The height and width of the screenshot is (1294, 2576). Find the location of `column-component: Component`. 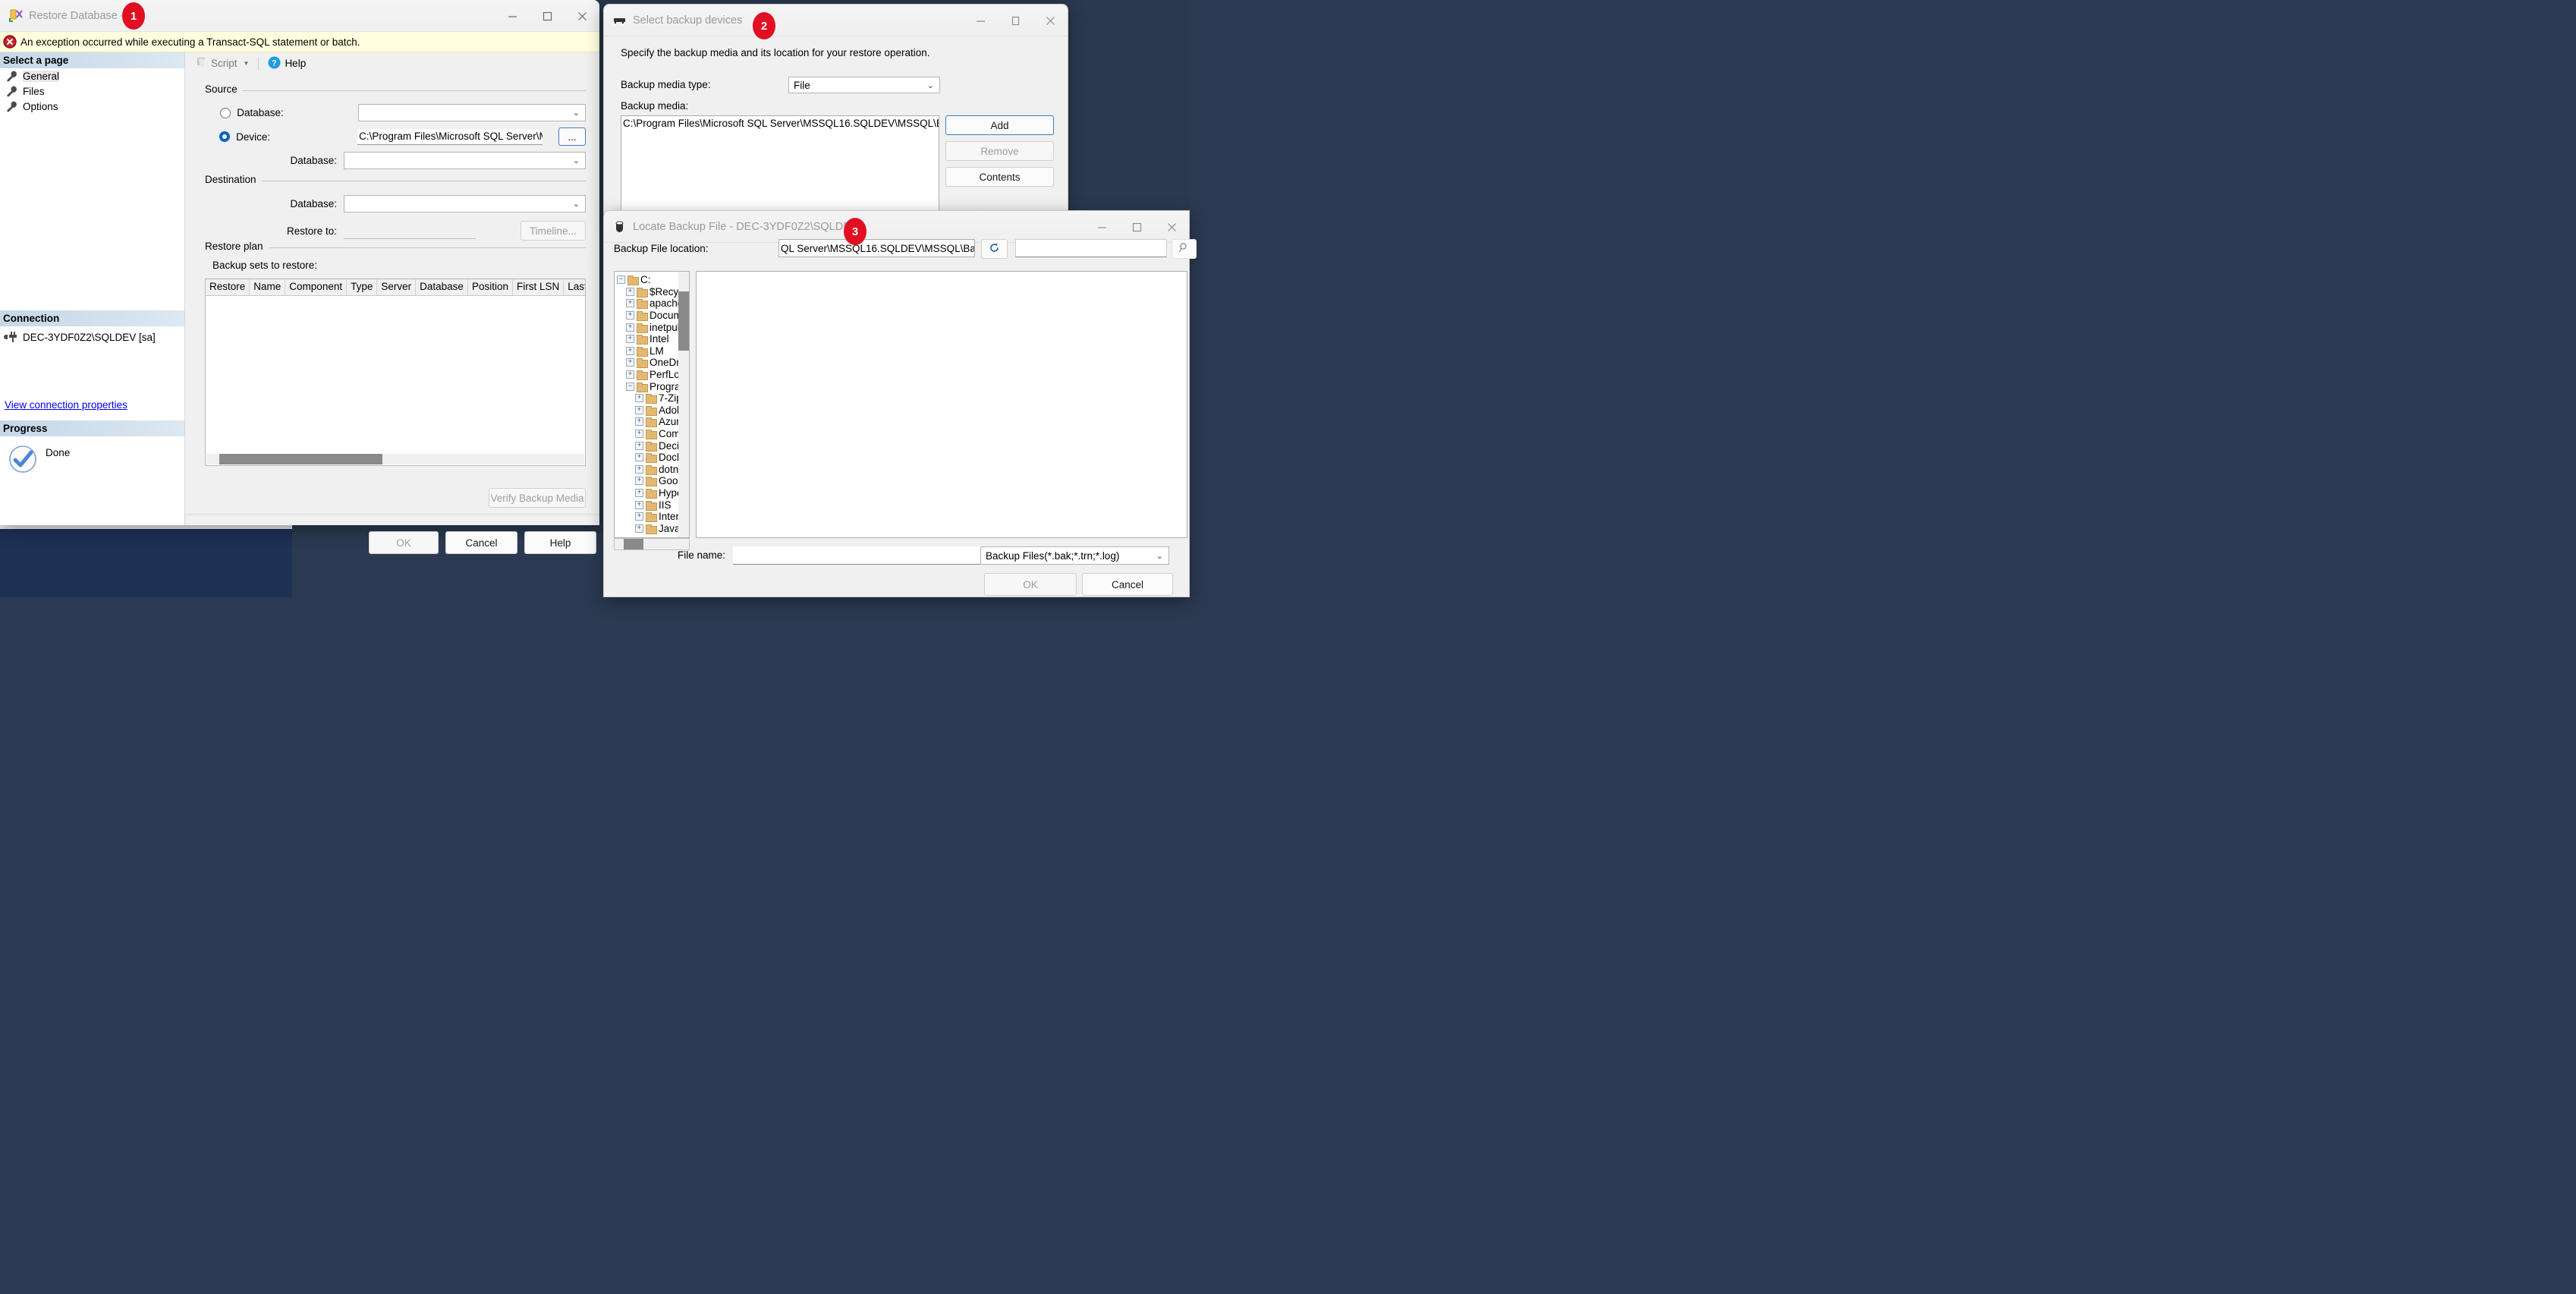

column-component: Component is located at coordinates (316, 287).